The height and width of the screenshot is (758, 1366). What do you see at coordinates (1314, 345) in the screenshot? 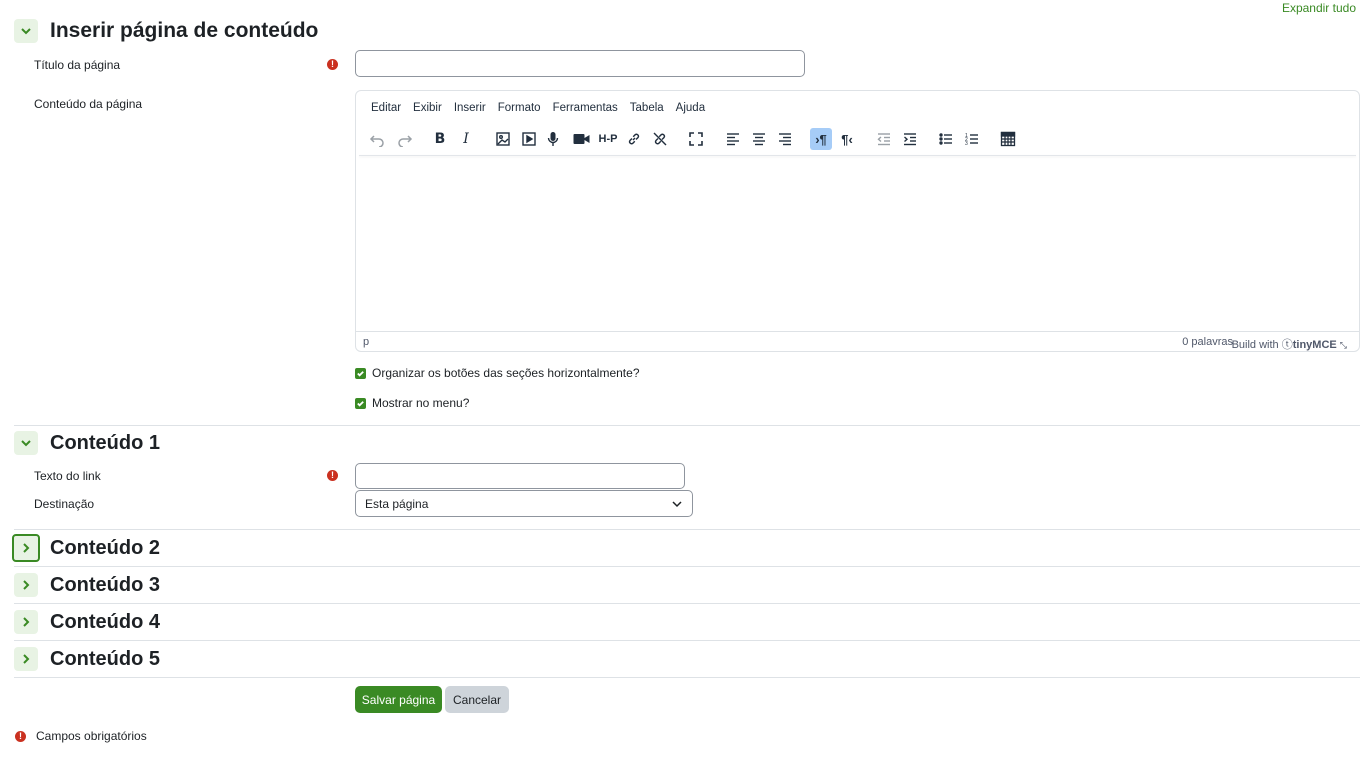
I see `brand-name: tinyMCE` at bounding box center [1314, 345].